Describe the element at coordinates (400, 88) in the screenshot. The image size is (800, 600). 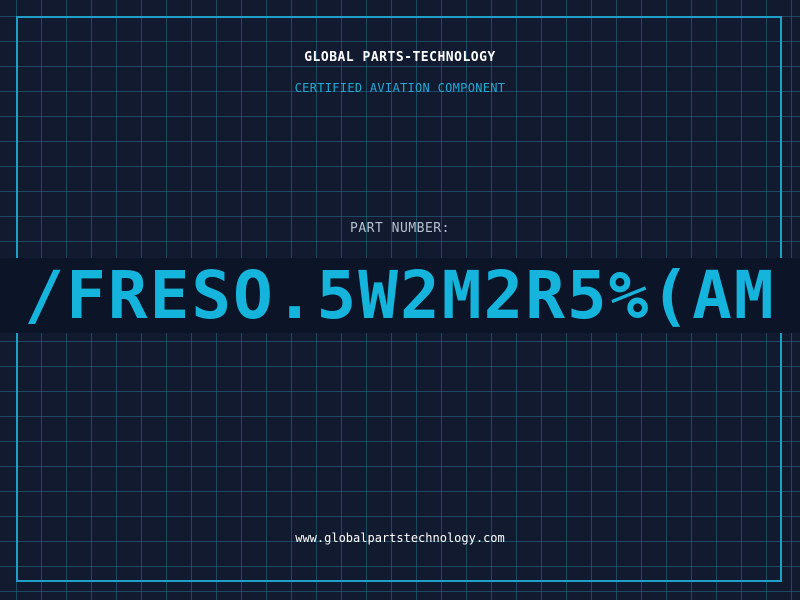
I see `certification-subtitle: CERTIFIED AVIATION COMPONENT` at that location.